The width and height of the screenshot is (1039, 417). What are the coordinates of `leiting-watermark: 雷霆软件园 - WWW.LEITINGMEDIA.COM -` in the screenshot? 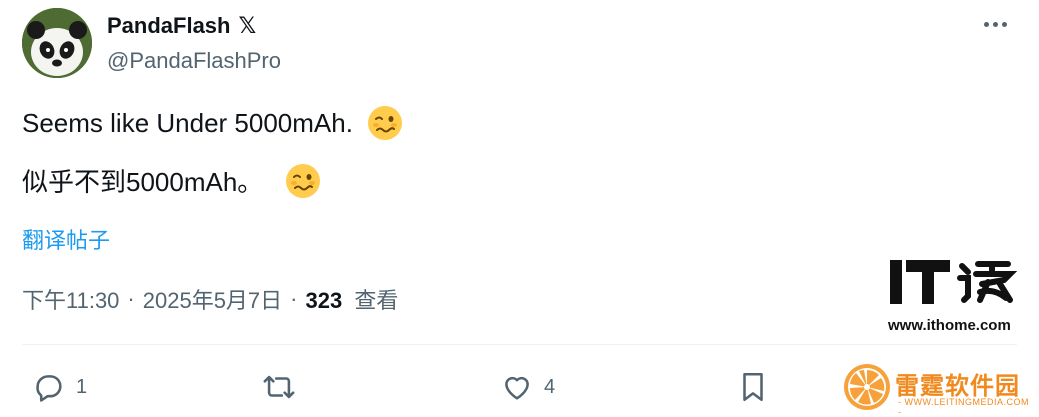 It's located at (937, 388).